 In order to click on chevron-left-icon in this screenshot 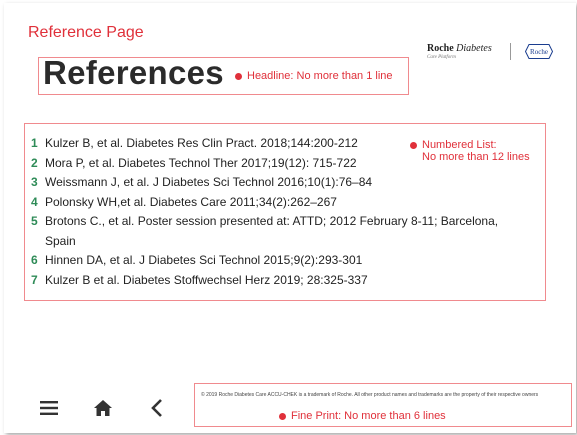, I will do `click(156, 408)`.